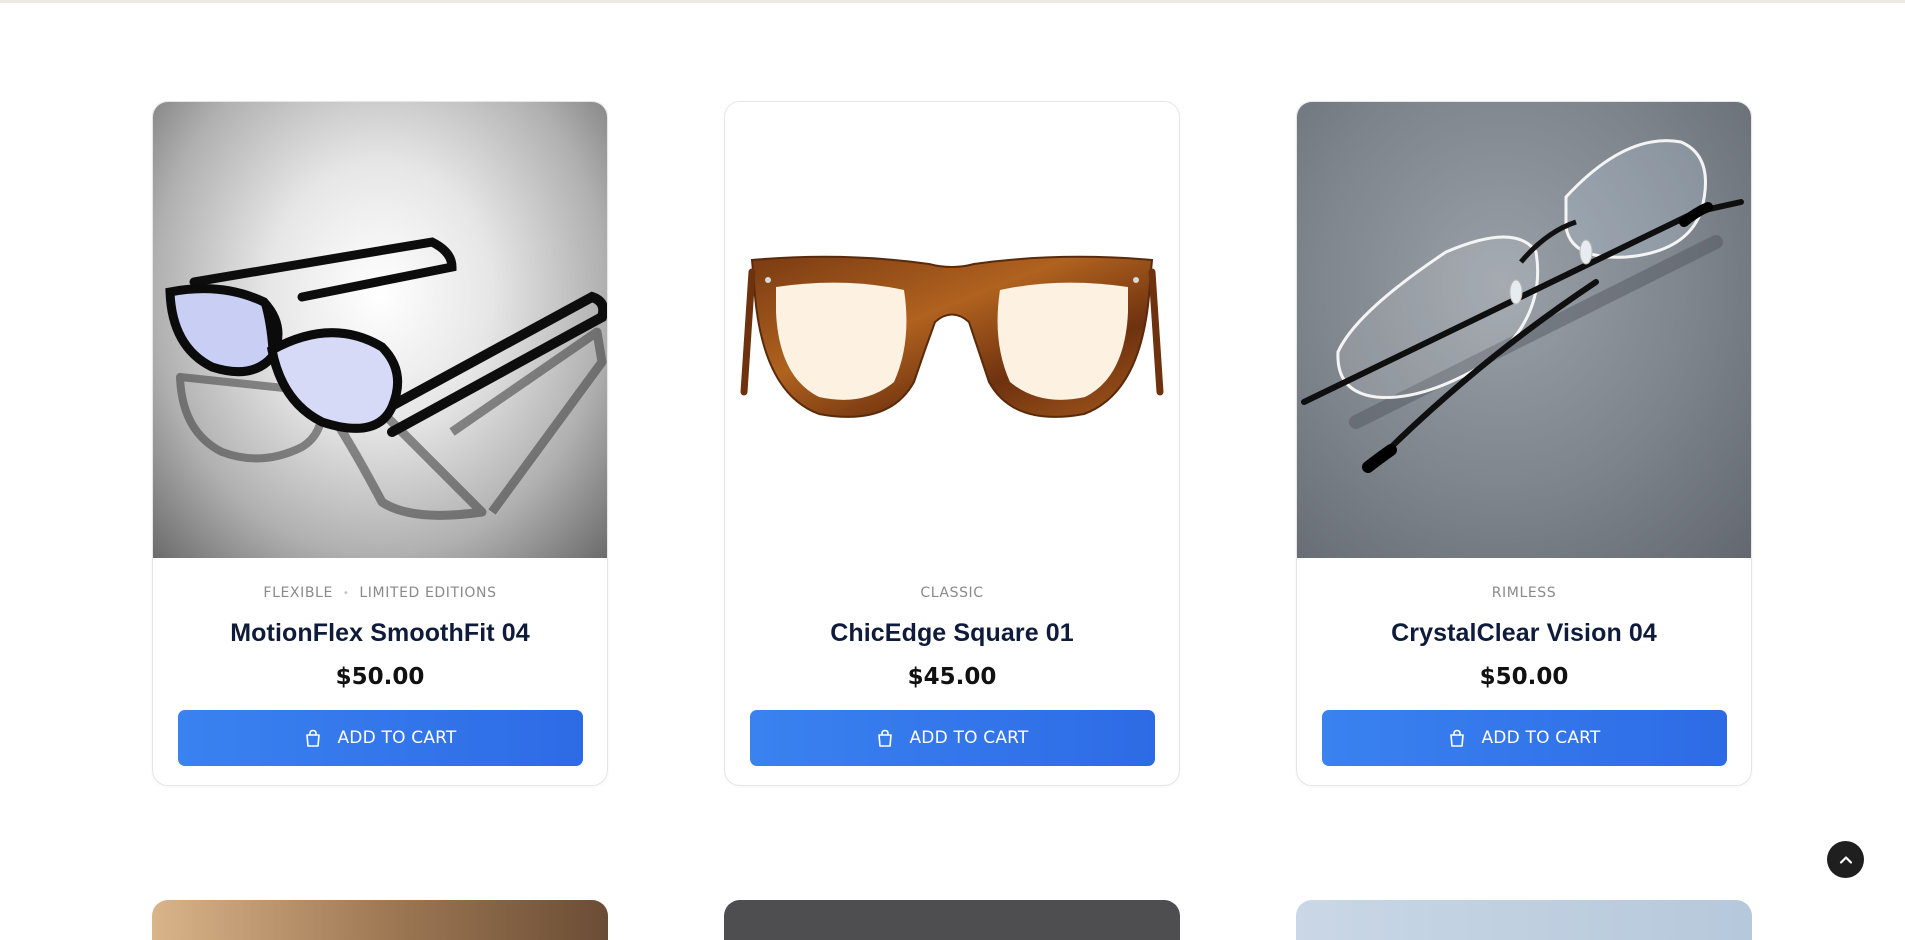 This screenshot has width=1905, height=940. Describe the element at coordinates (1524, 633) in the screenshot. I see `product-name: CrystalClear Vision 04` at that location.